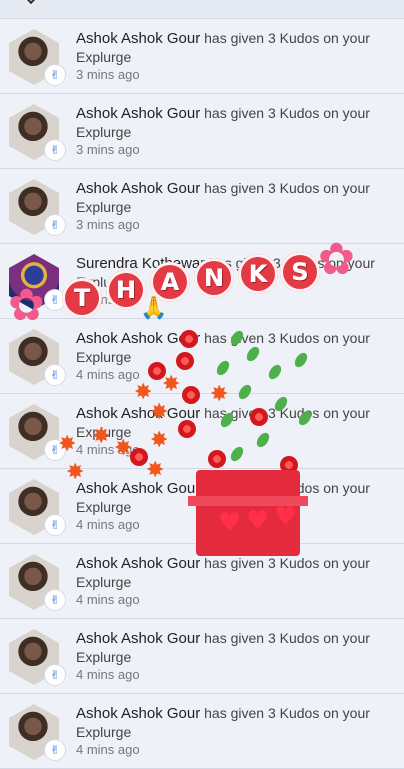 The height and width of the screenshot is (769, 404). I want to click on thanks-letter: S, so click(300, 272).